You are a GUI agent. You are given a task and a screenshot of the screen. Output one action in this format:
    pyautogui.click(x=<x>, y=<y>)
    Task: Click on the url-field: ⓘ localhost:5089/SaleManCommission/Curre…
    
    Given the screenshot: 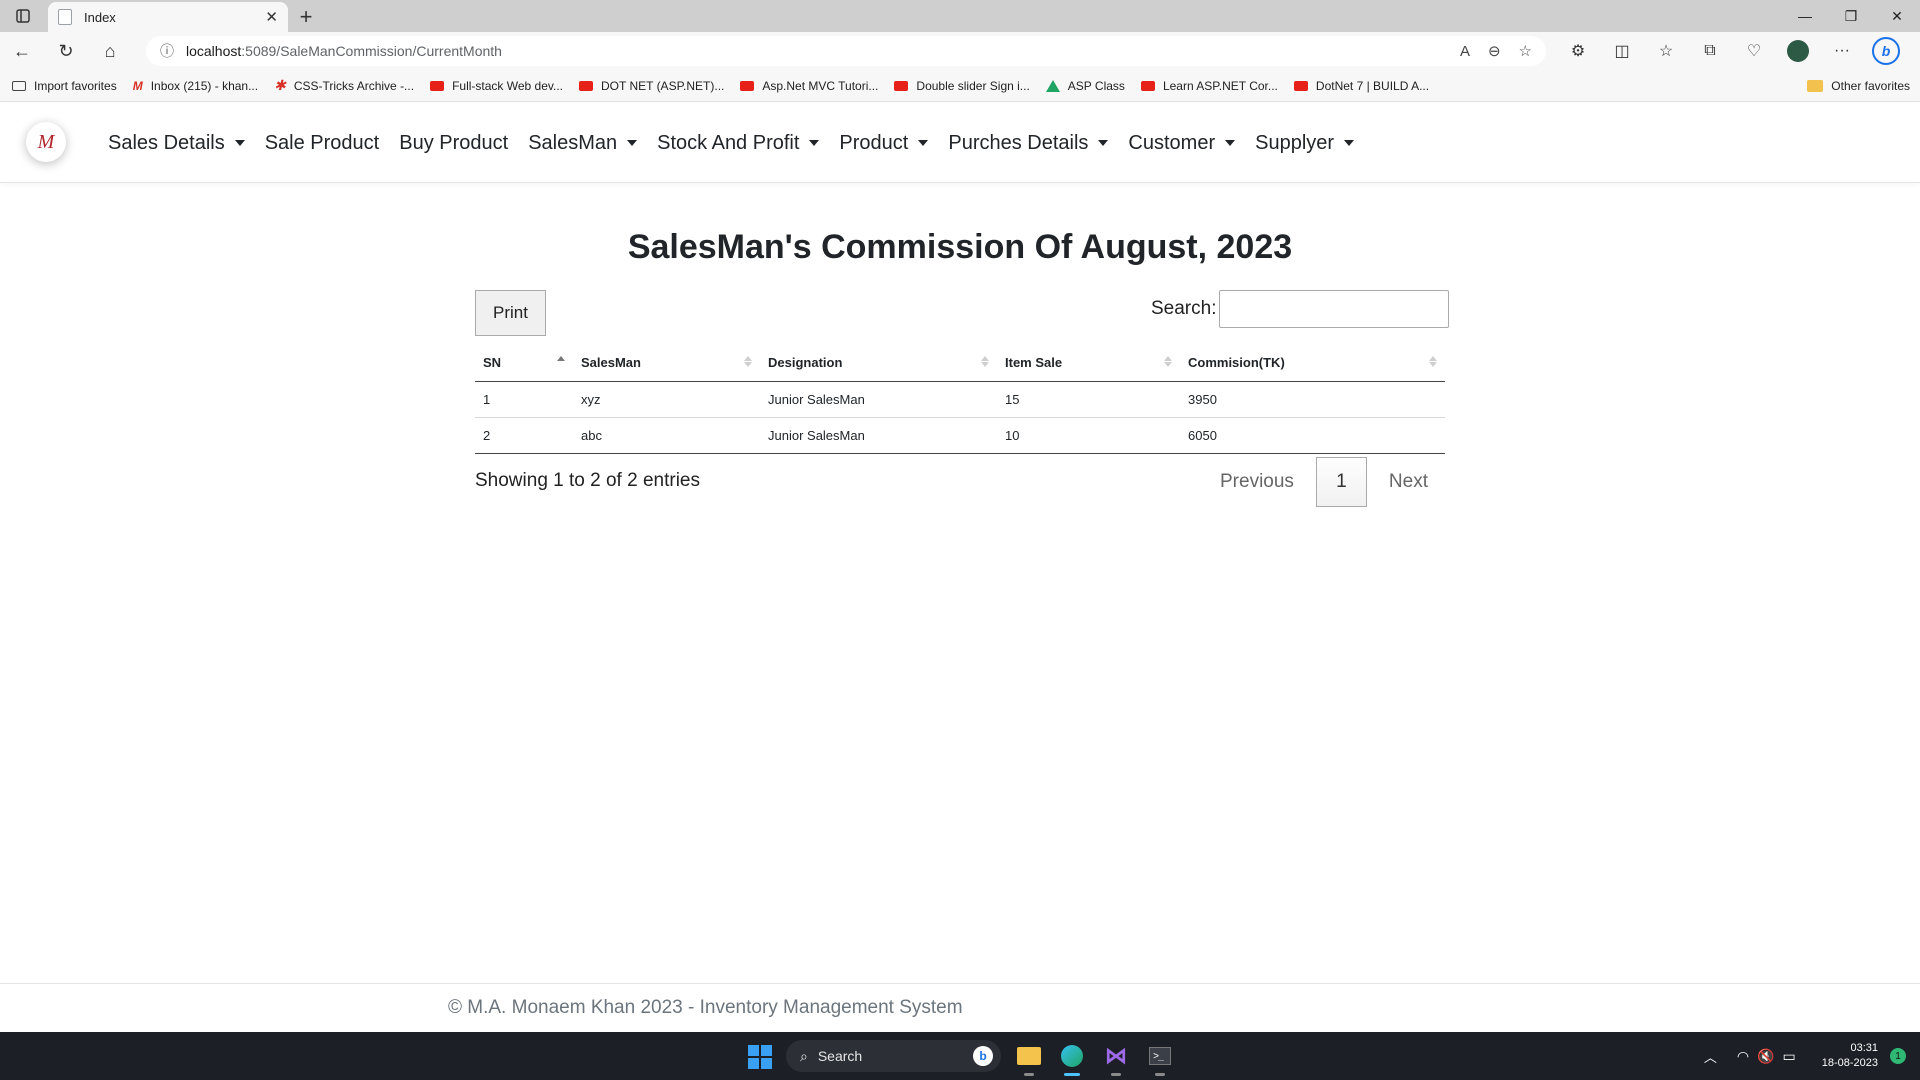 What is the action you would take?
    pyautogui.click(x=846, y=51)
    